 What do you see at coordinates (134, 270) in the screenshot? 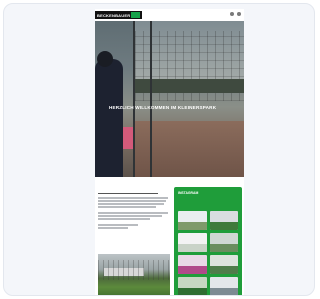
I see `photo-net` at bounding box center [134, 270].